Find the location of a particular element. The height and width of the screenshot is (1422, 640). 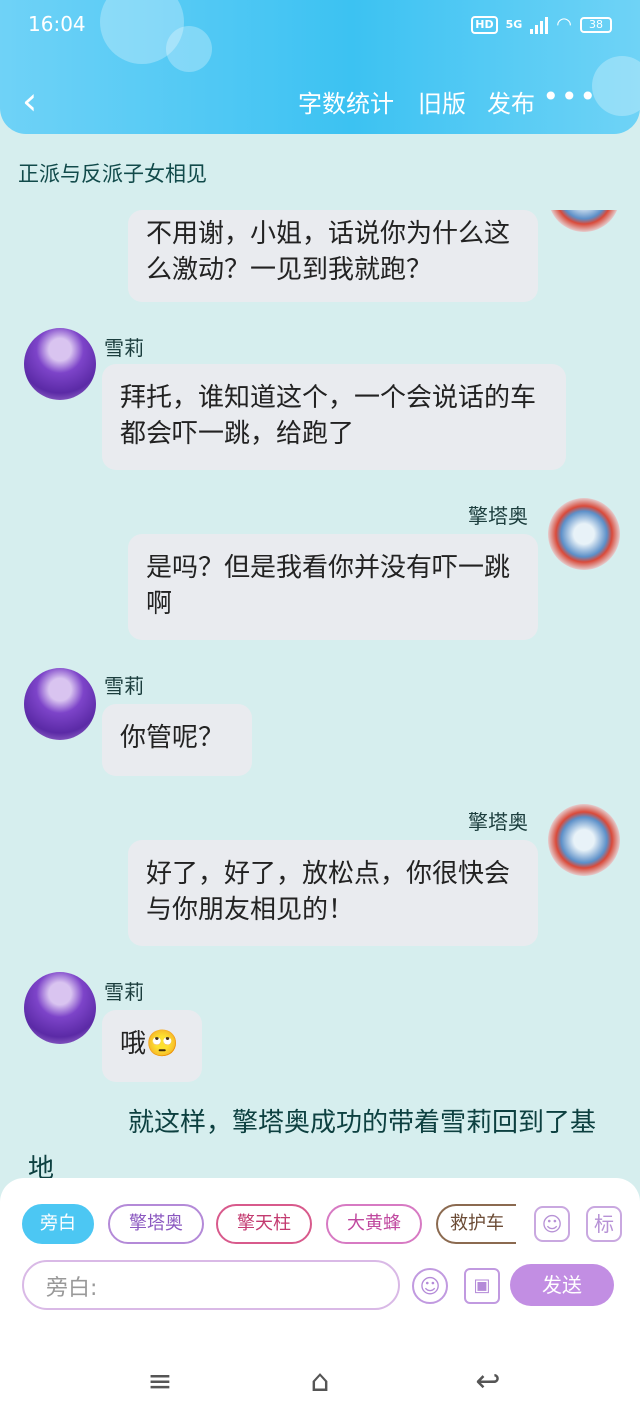

character-chip: 擎塔奥 is located at coordinates (156, 1224).